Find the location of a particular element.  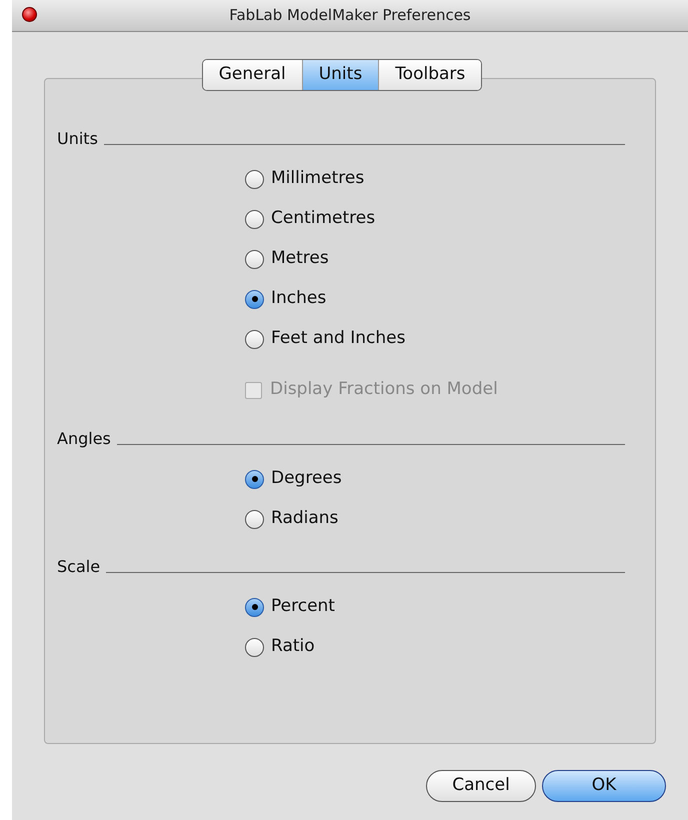

section-title: Angles is located at coordinates (84, 439).